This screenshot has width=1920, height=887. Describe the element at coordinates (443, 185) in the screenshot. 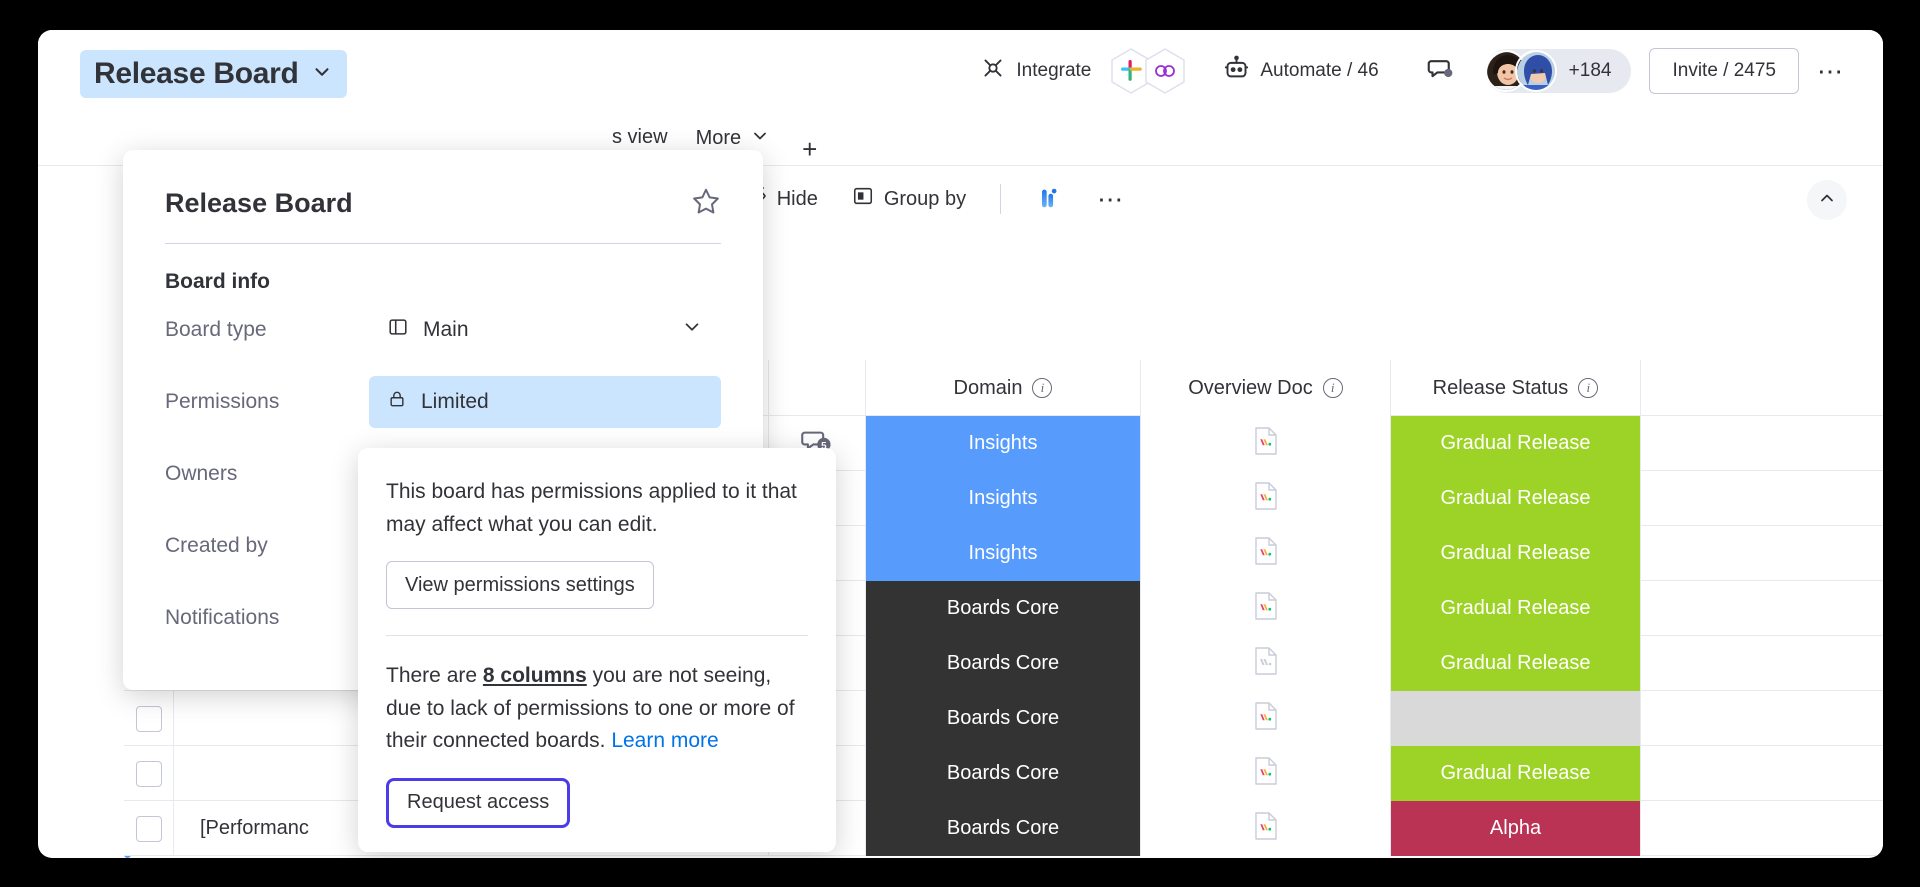

I see `dialog-header: Release Board` at that location.